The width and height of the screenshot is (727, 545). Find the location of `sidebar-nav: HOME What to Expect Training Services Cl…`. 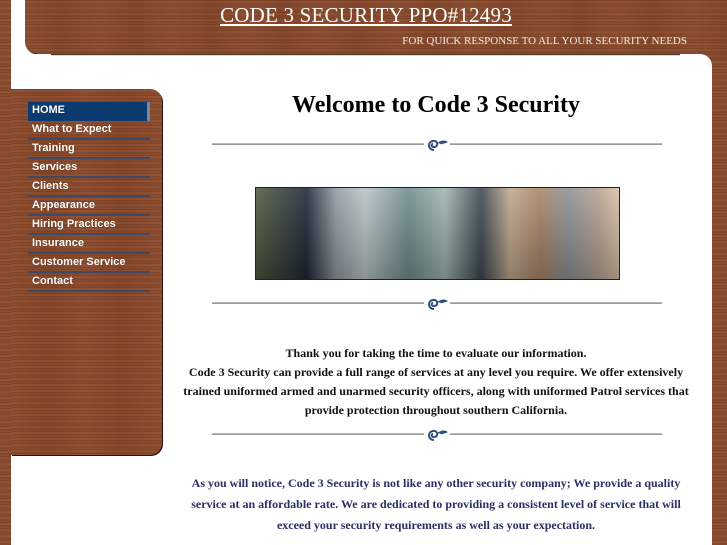

sidebar-nav: HOME What to Expect Training Services Cl… is located at coordinates (89, 197).